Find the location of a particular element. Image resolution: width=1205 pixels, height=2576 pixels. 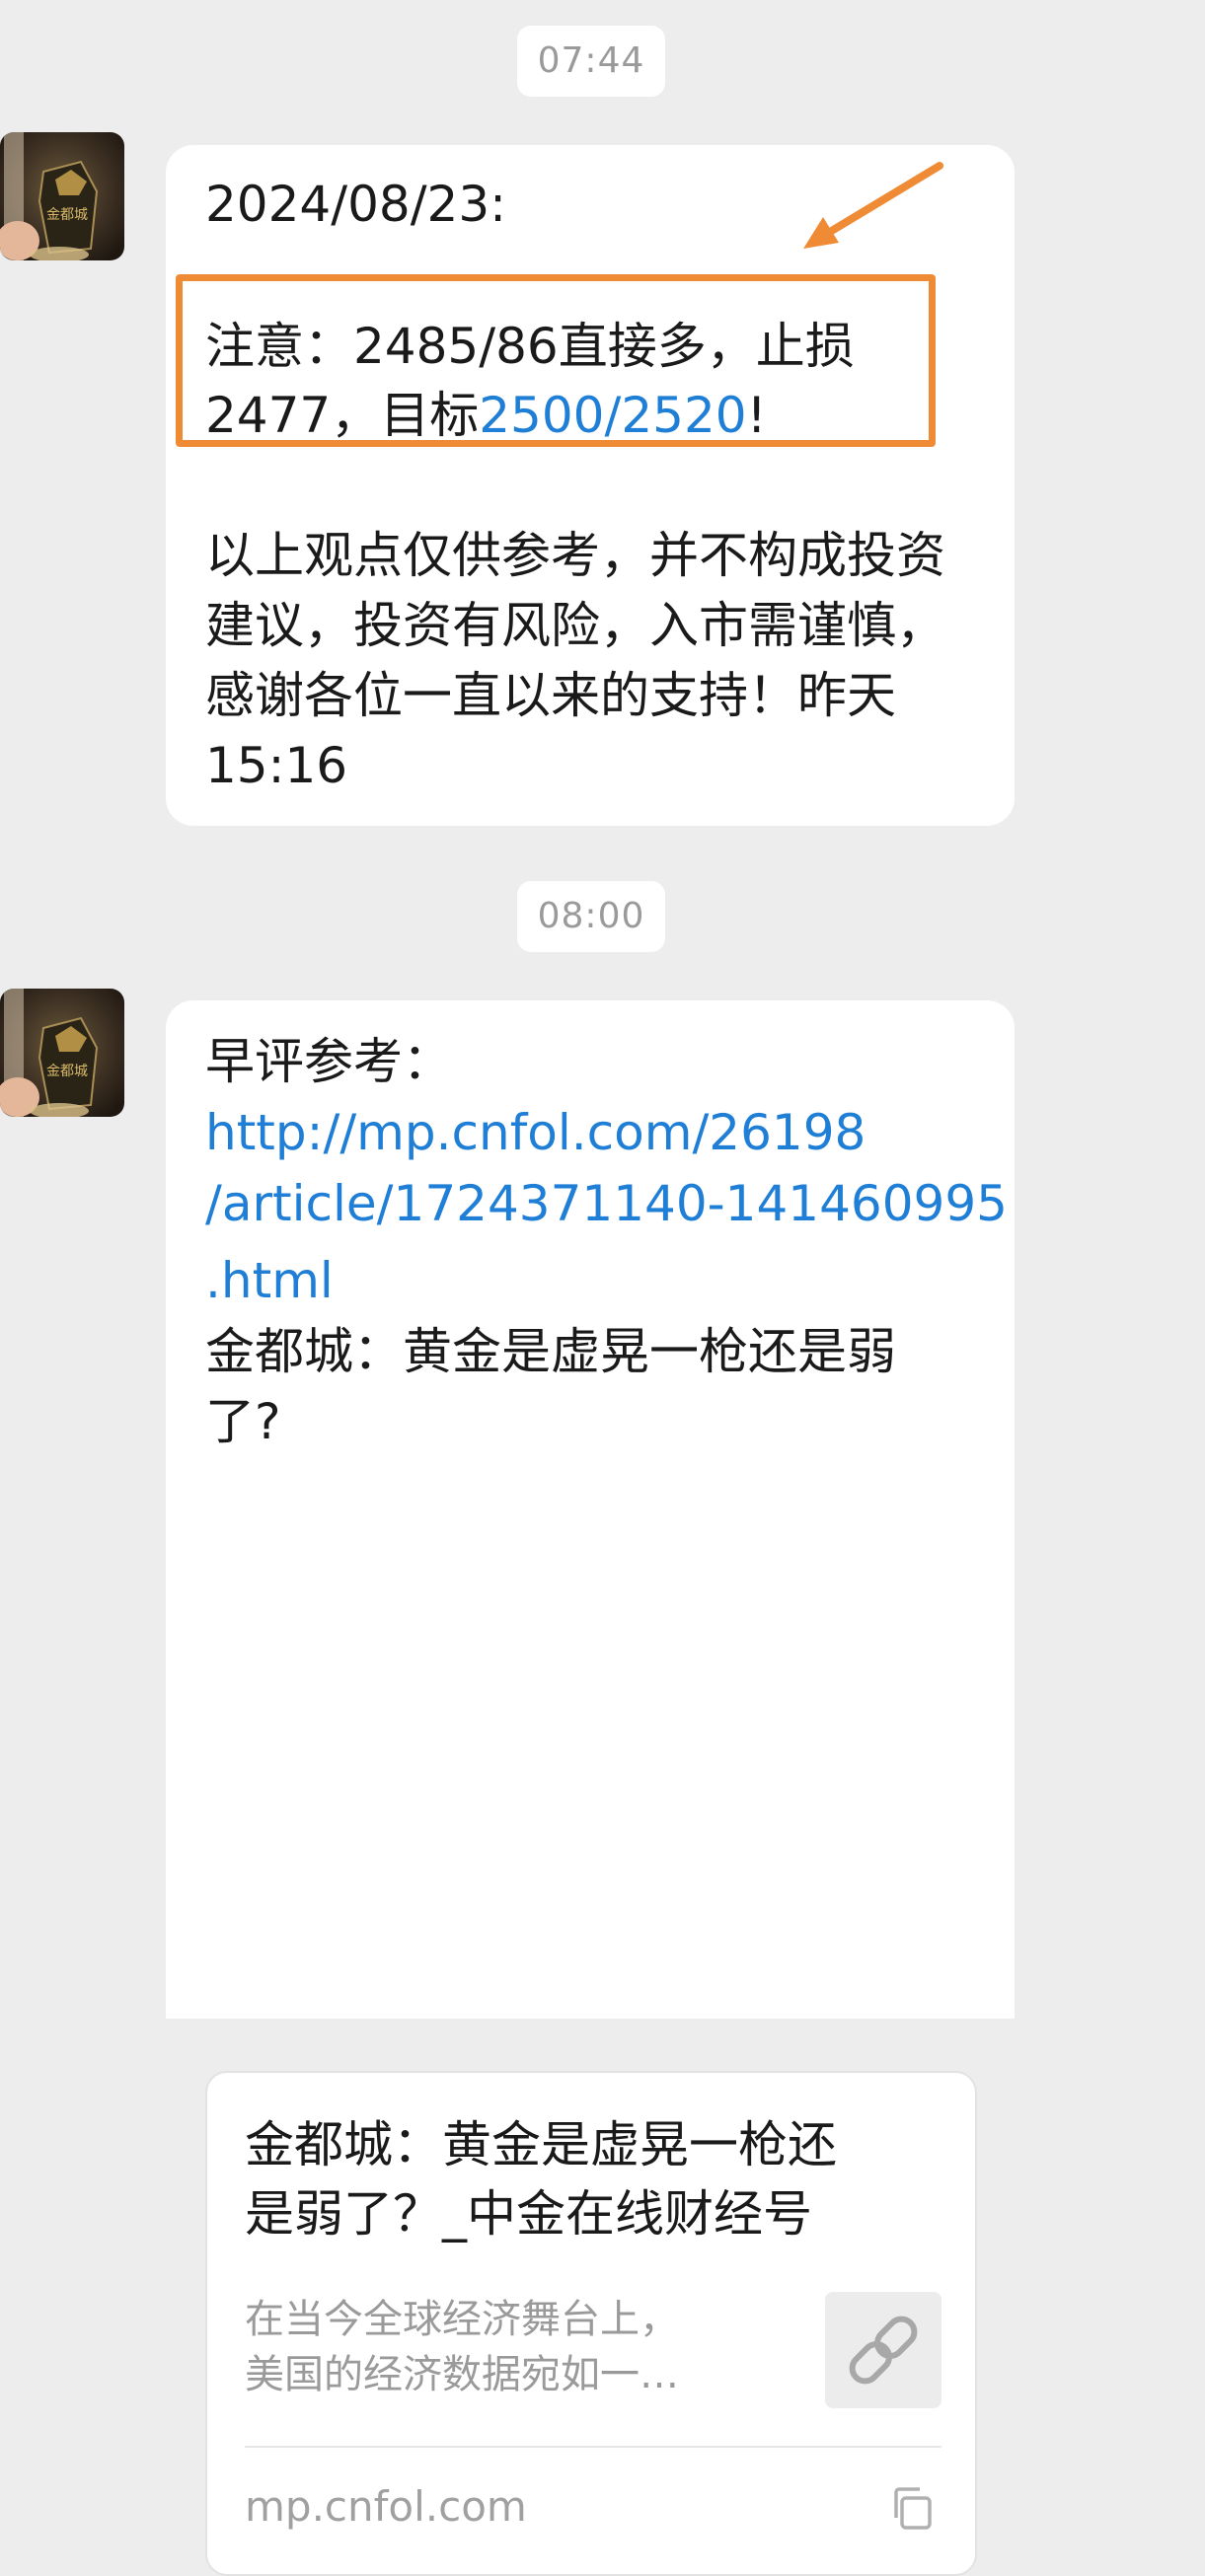

card-source-domain: mp.cnfol.com is located at coordinates (386, 2506).